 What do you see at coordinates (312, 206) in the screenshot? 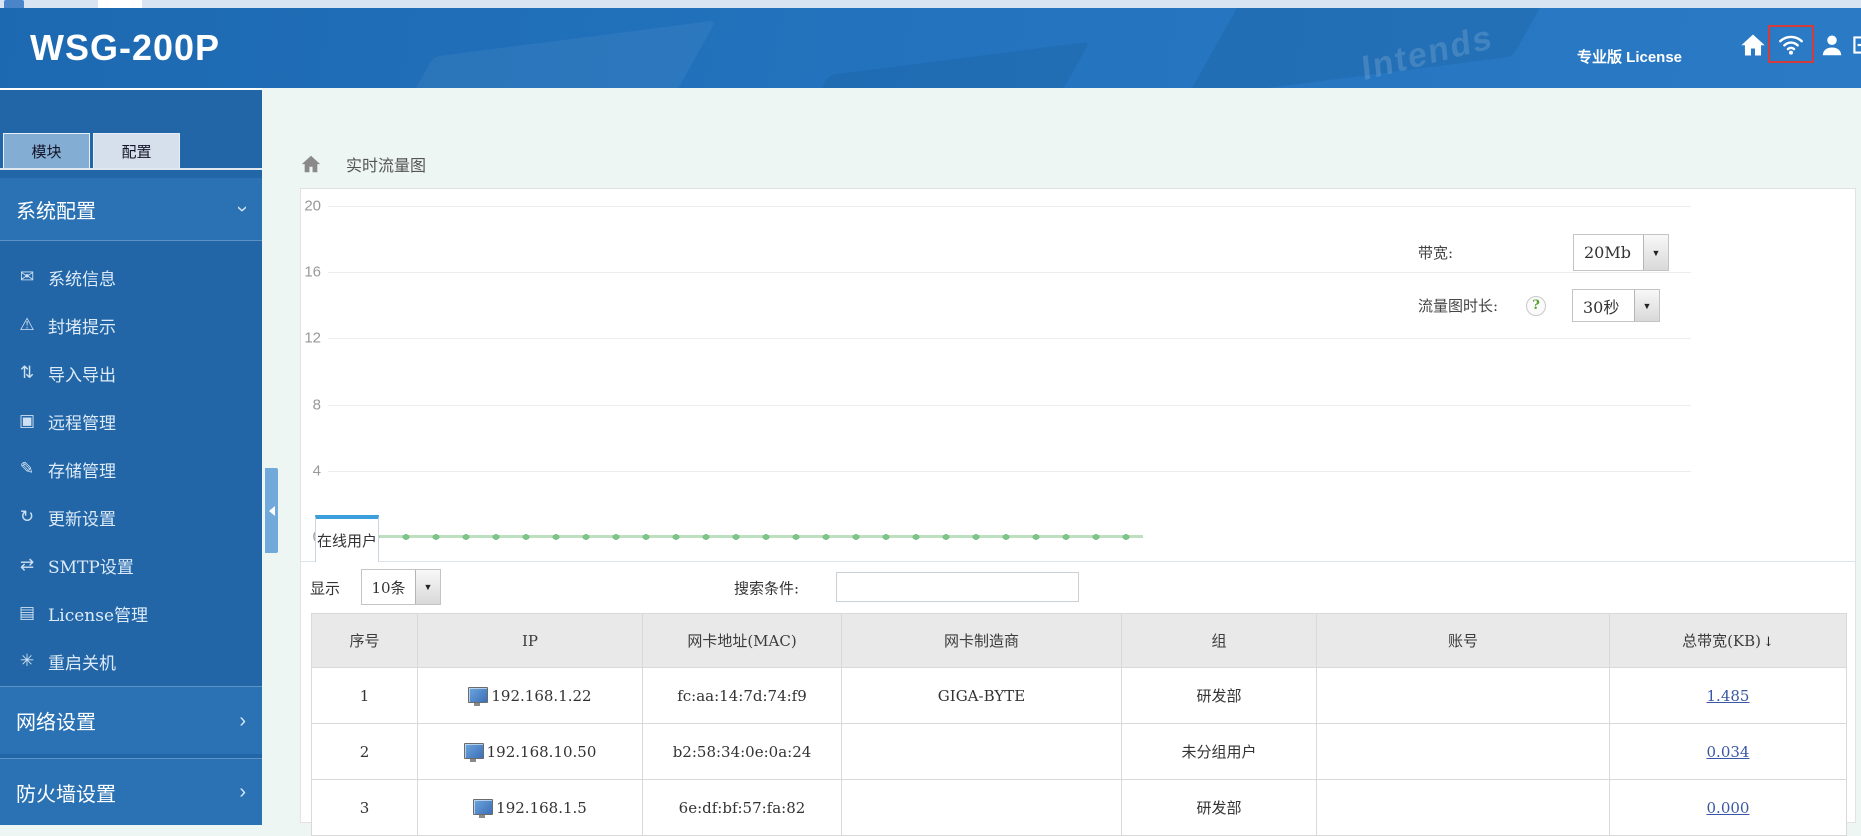
I see `y-axis-tick-label: 20` at bounding box center [312, 206].